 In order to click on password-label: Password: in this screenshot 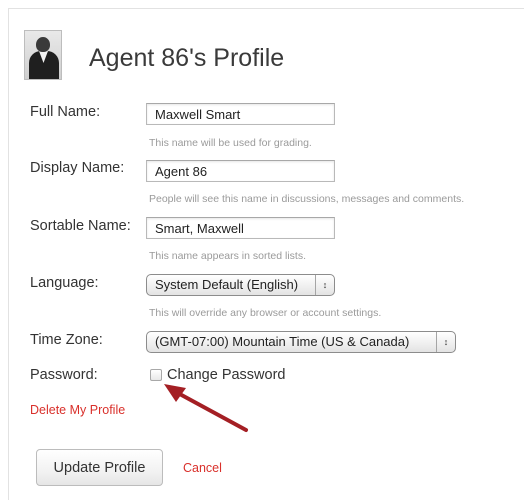, I will do `click(64, 375)`.